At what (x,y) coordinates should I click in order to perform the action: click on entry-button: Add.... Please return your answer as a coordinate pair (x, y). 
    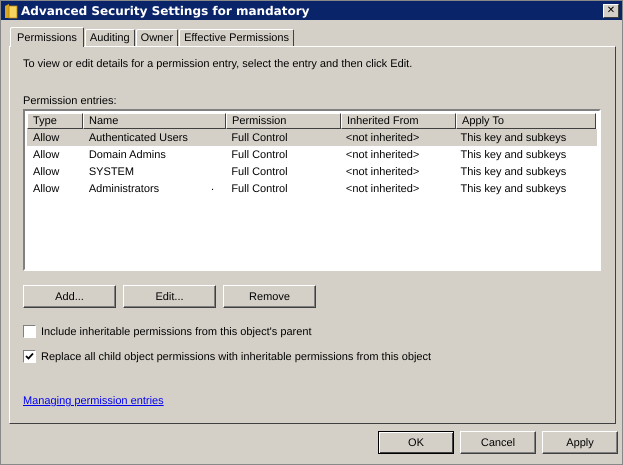
    Looking at the image, I should click on (69, 296).